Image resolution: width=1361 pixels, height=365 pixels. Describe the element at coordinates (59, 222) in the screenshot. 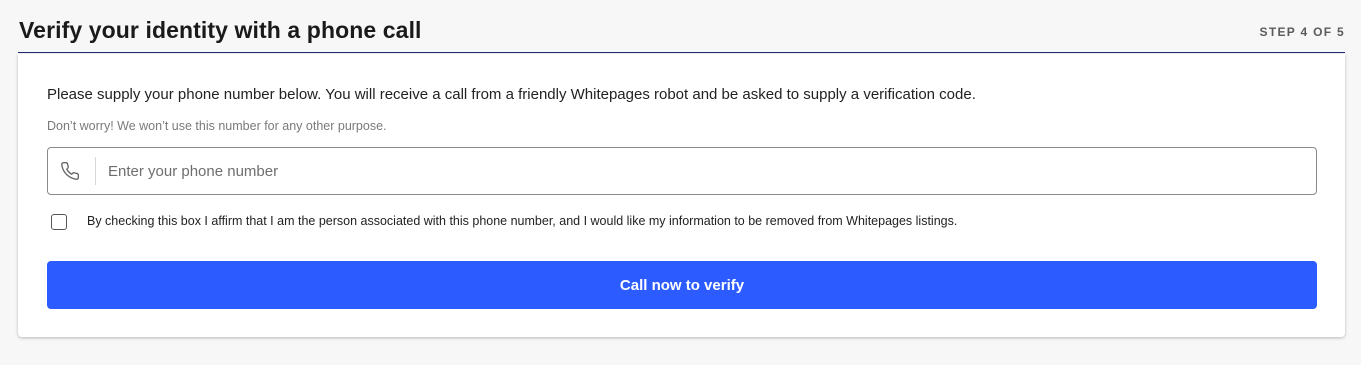

I see `affirm-checkbox` at that location.